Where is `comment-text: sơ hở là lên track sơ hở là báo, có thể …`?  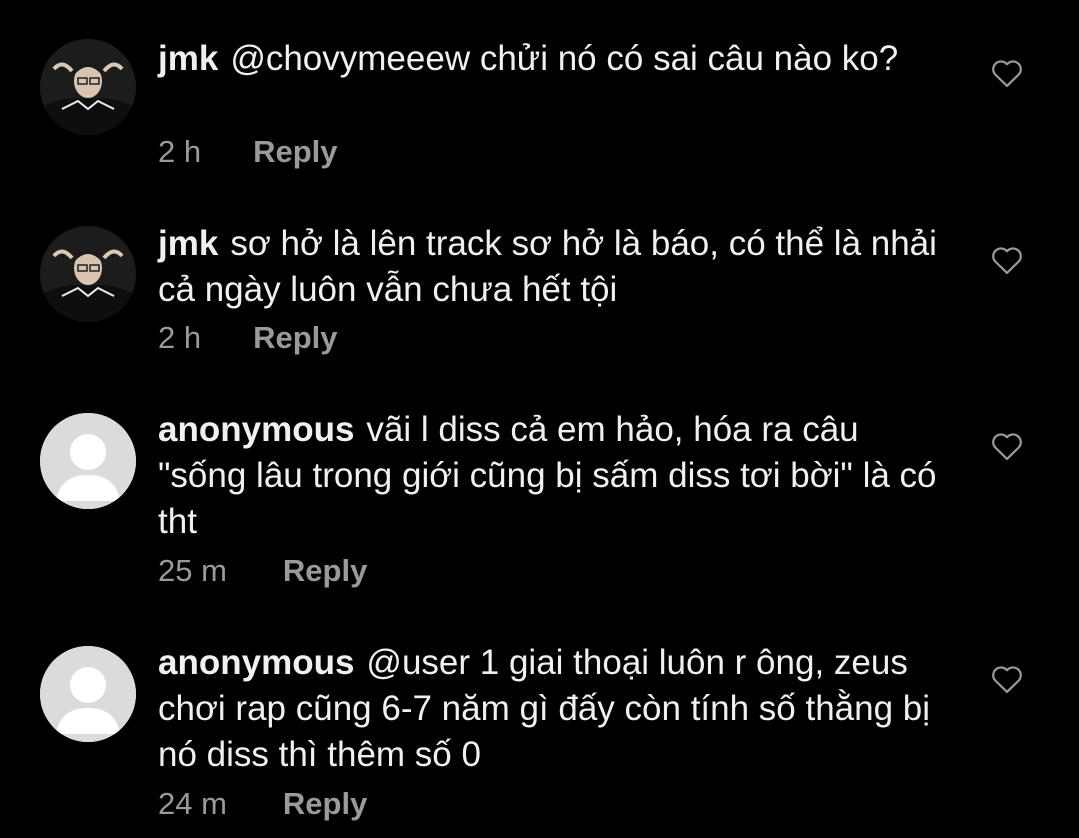
comment-text: sơ hở là lên track sơ hở là báo, có thể … is located at coordinates (547, 266).